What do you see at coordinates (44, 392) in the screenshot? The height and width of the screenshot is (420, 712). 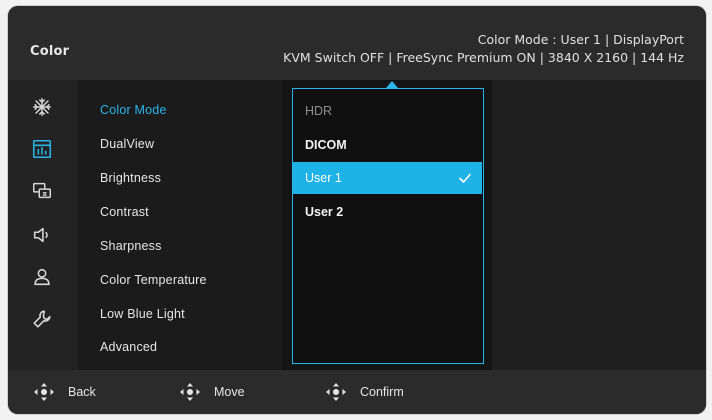 I see `joystick-left-icon` at bounding box center [44, 392].